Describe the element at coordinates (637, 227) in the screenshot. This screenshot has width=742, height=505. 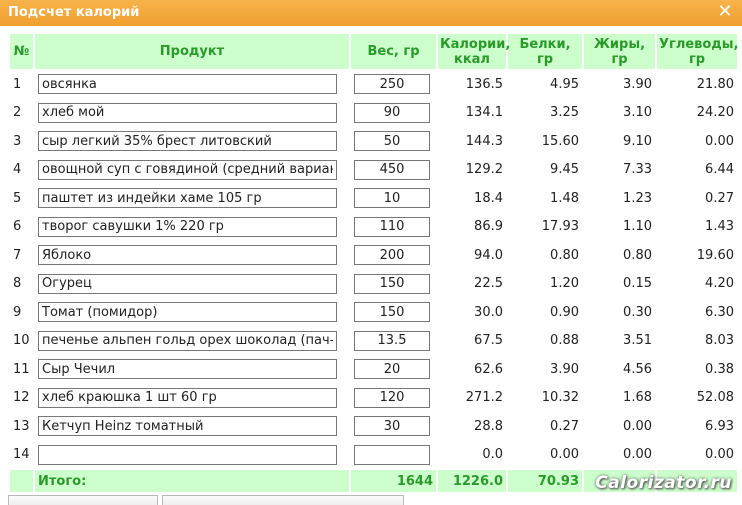
I see `fat-cell: 1.10` at that location.